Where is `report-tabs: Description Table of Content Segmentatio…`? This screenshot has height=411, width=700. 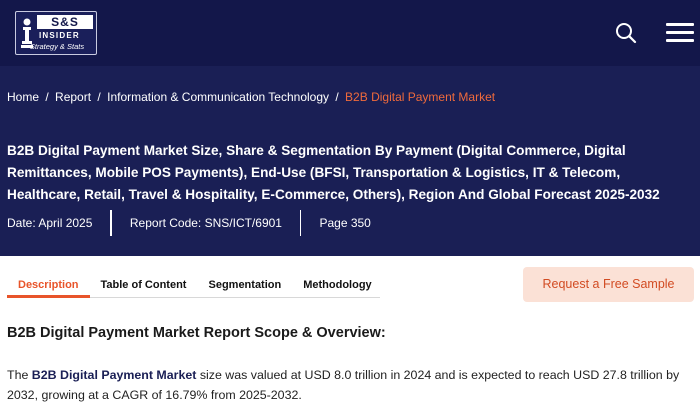 report-tabs: Description Table of Content Segmentatio… is located at coordinates (193, 285).